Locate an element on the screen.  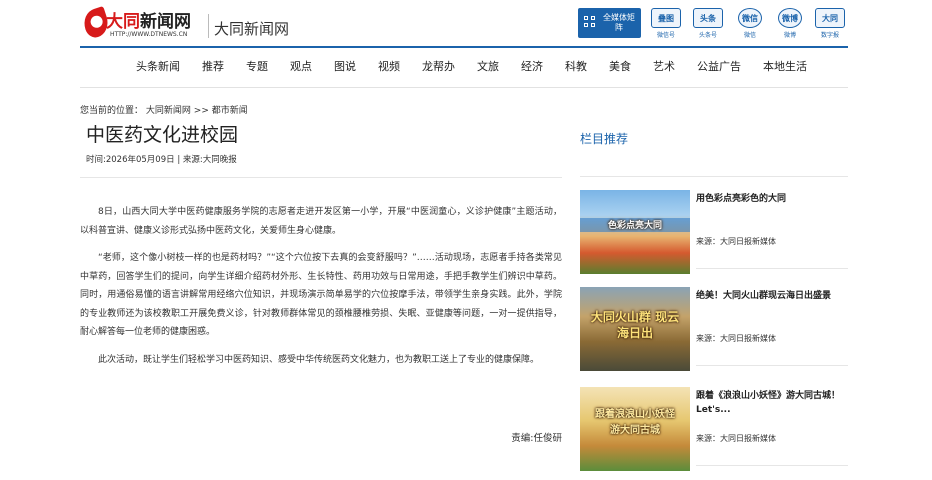
card-title: 用色彩点亮彩色的大同 is located at coordinates (771, 199).